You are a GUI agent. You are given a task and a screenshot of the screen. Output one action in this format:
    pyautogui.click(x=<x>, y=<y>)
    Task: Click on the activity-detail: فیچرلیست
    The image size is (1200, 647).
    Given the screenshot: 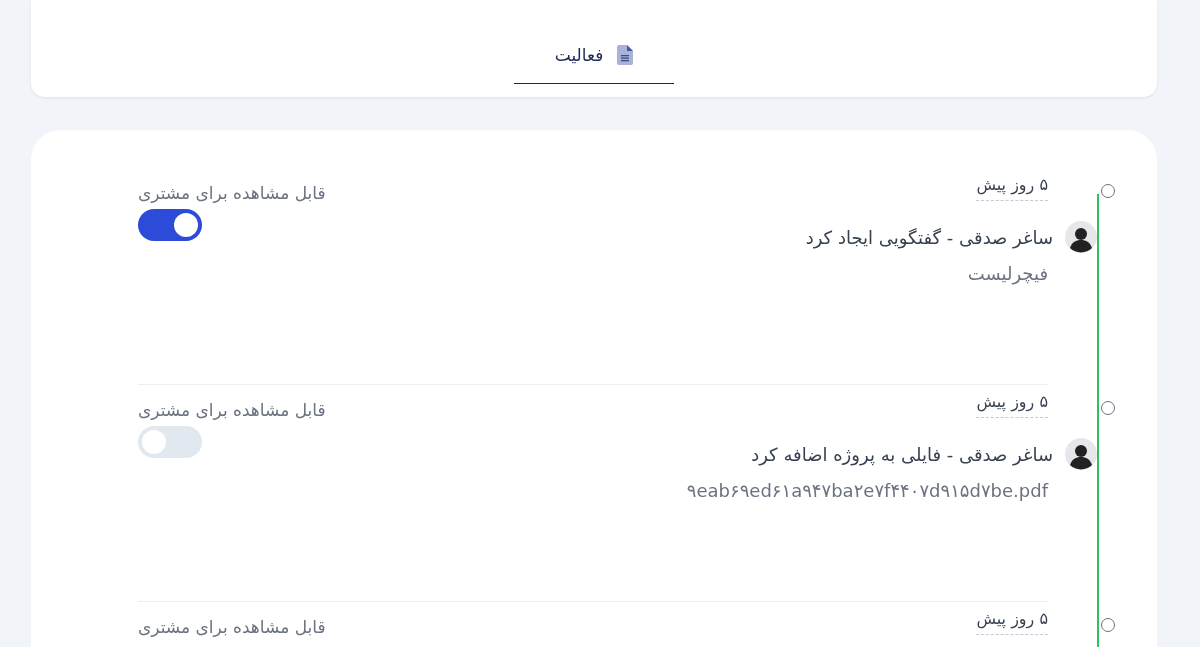 What is the action you would take?
    pyautogui.click(x=1007, y=273)
    